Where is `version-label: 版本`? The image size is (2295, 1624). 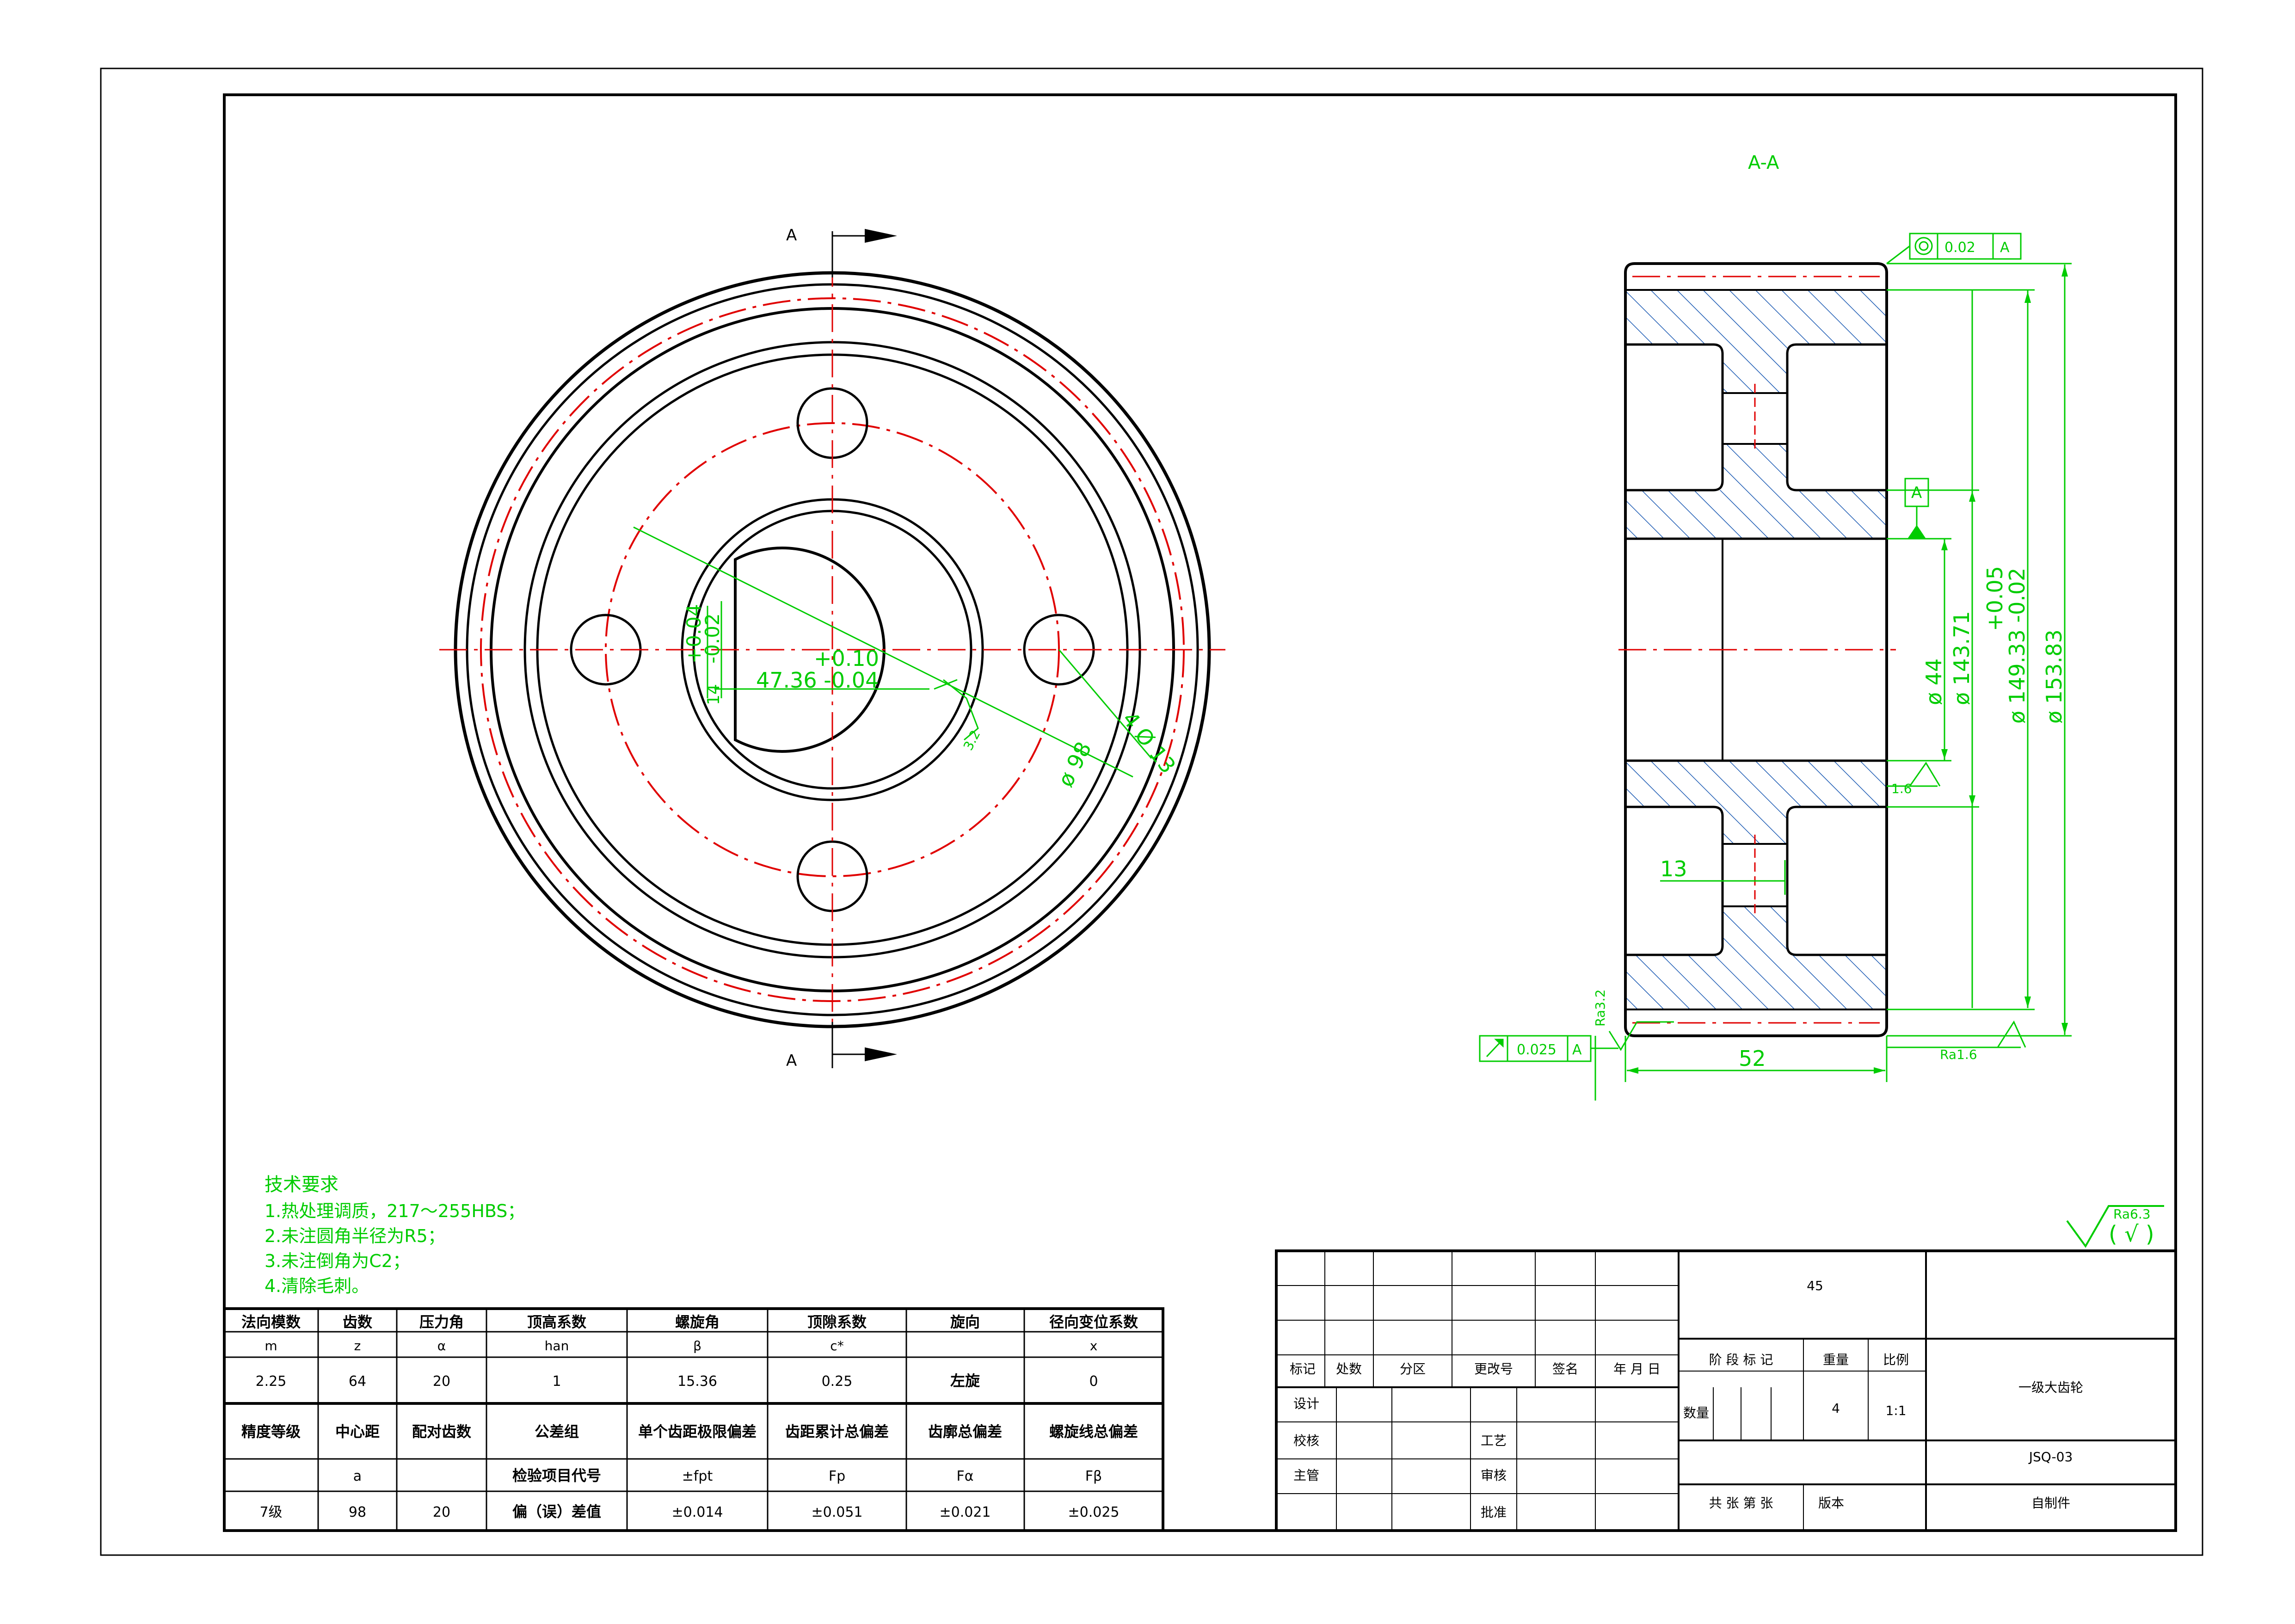 version-label: 版本 is located at coordinates (1831, 1503).